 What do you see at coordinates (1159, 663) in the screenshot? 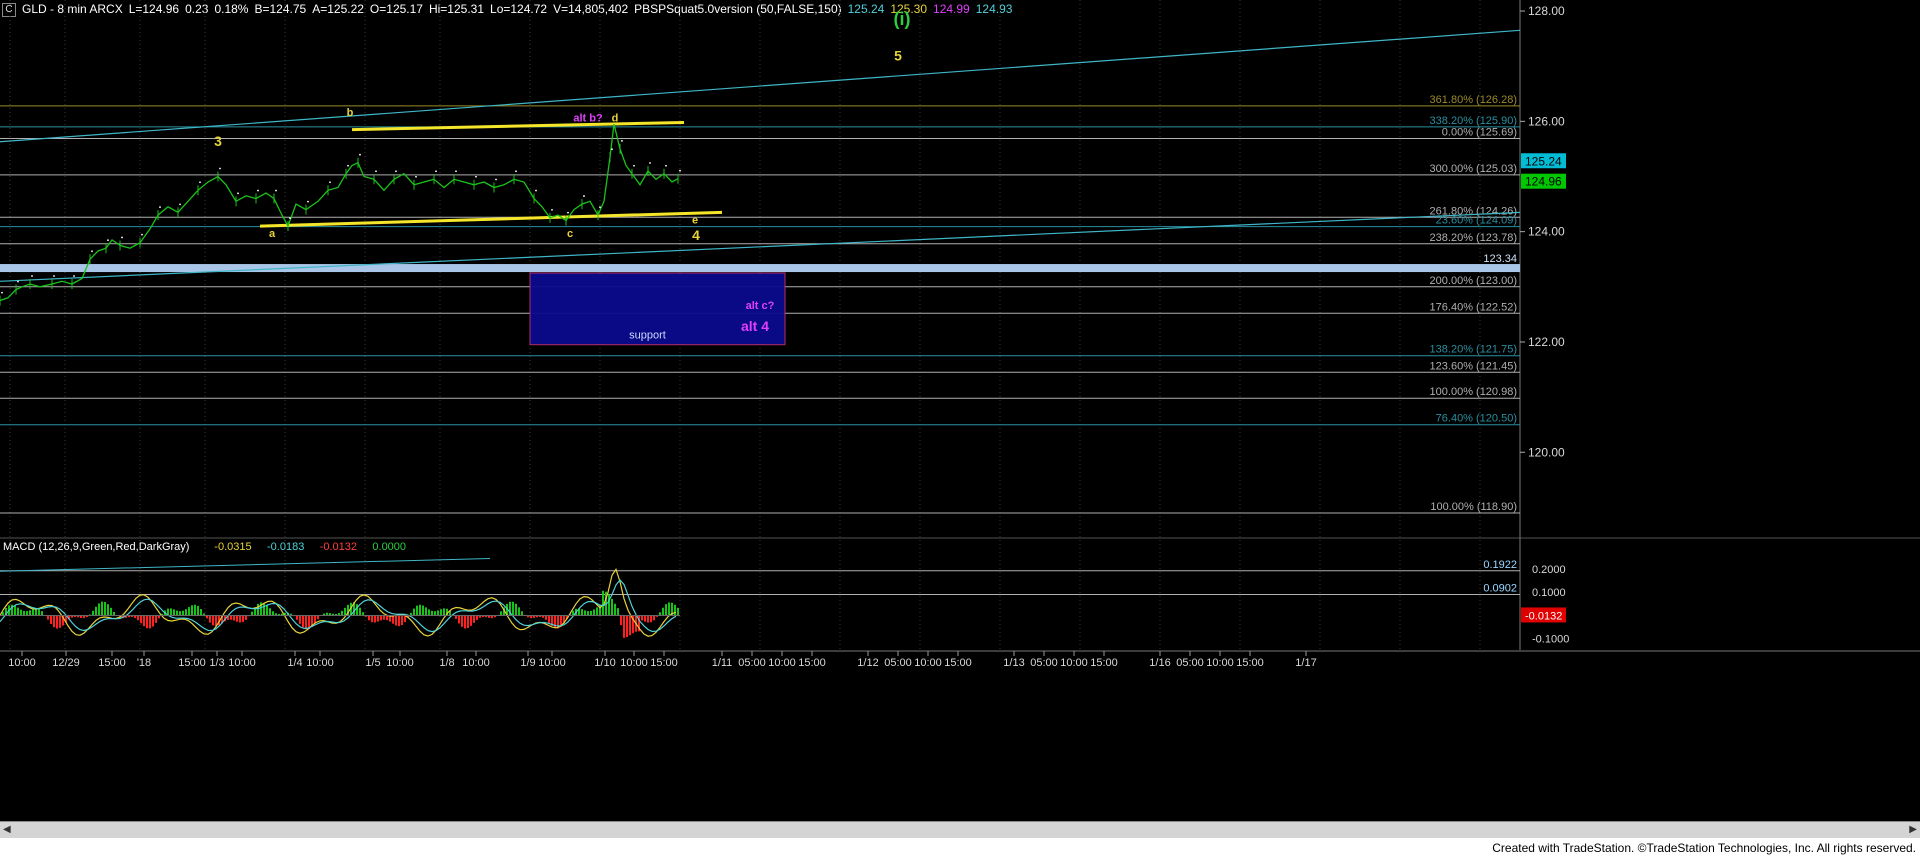
I see `x-tick-label: 1/16` at bounding box center [1159, 663].